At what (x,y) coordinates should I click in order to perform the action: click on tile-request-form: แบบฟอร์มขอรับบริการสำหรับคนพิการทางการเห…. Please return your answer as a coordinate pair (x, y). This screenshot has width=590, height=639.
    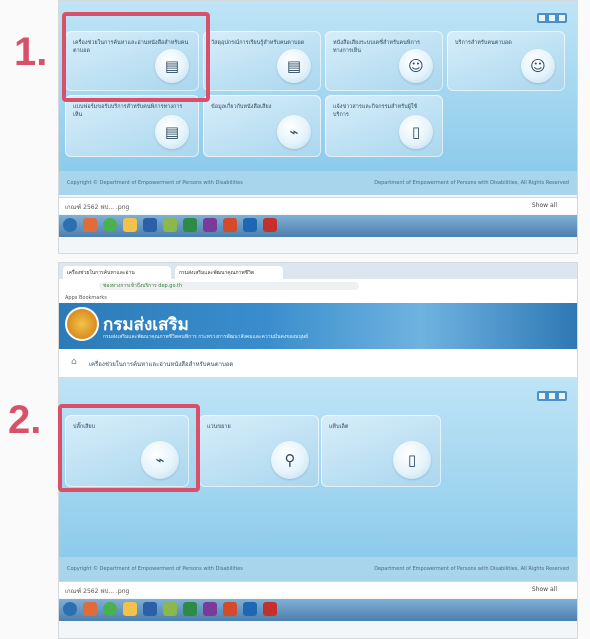
    Looking at the image, I should click on (132, 126).